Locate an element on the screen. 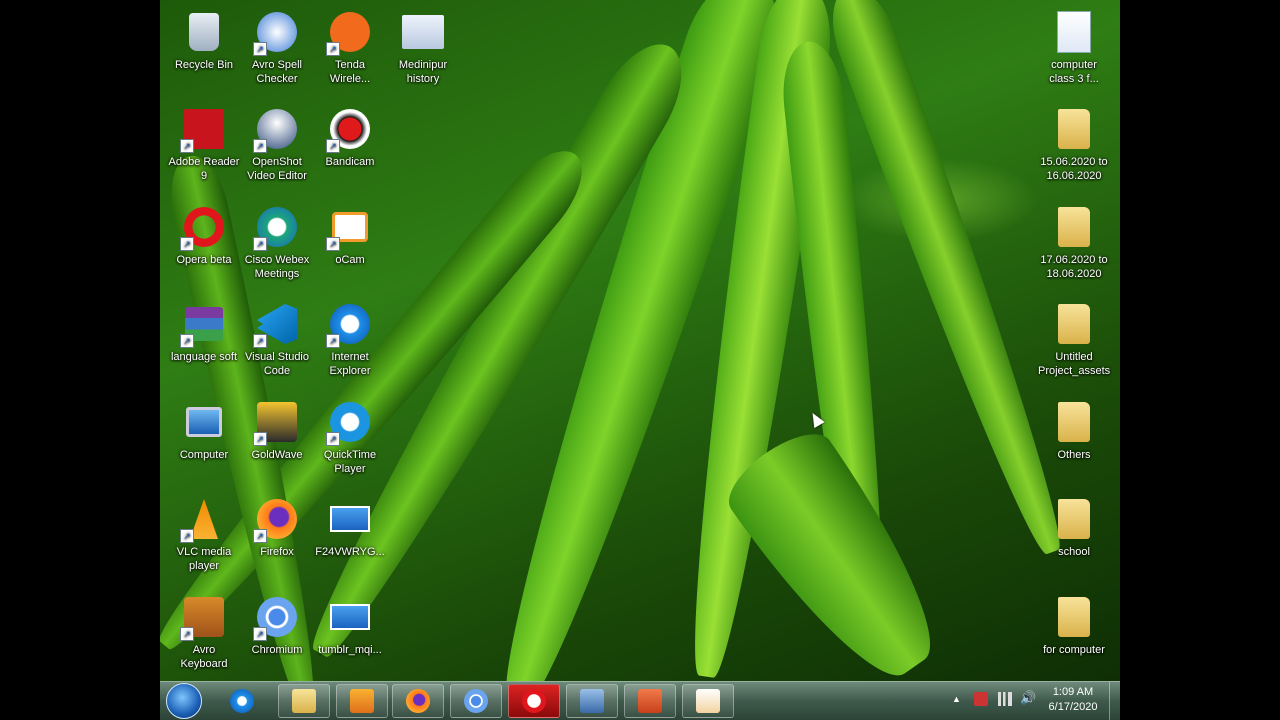 The image size is (1280, 720). tenda-wireless-icon: ↗ is located at coordinates (349, 33).